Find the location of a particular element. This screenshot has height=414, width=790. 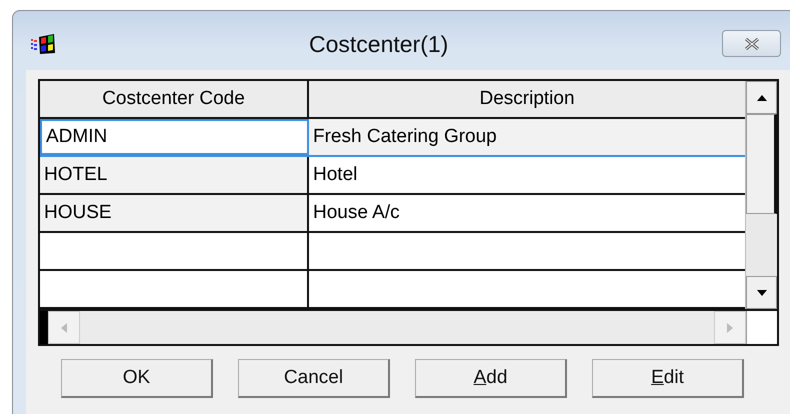

table-cell: HOTEL is located at coordinates (174, 175).